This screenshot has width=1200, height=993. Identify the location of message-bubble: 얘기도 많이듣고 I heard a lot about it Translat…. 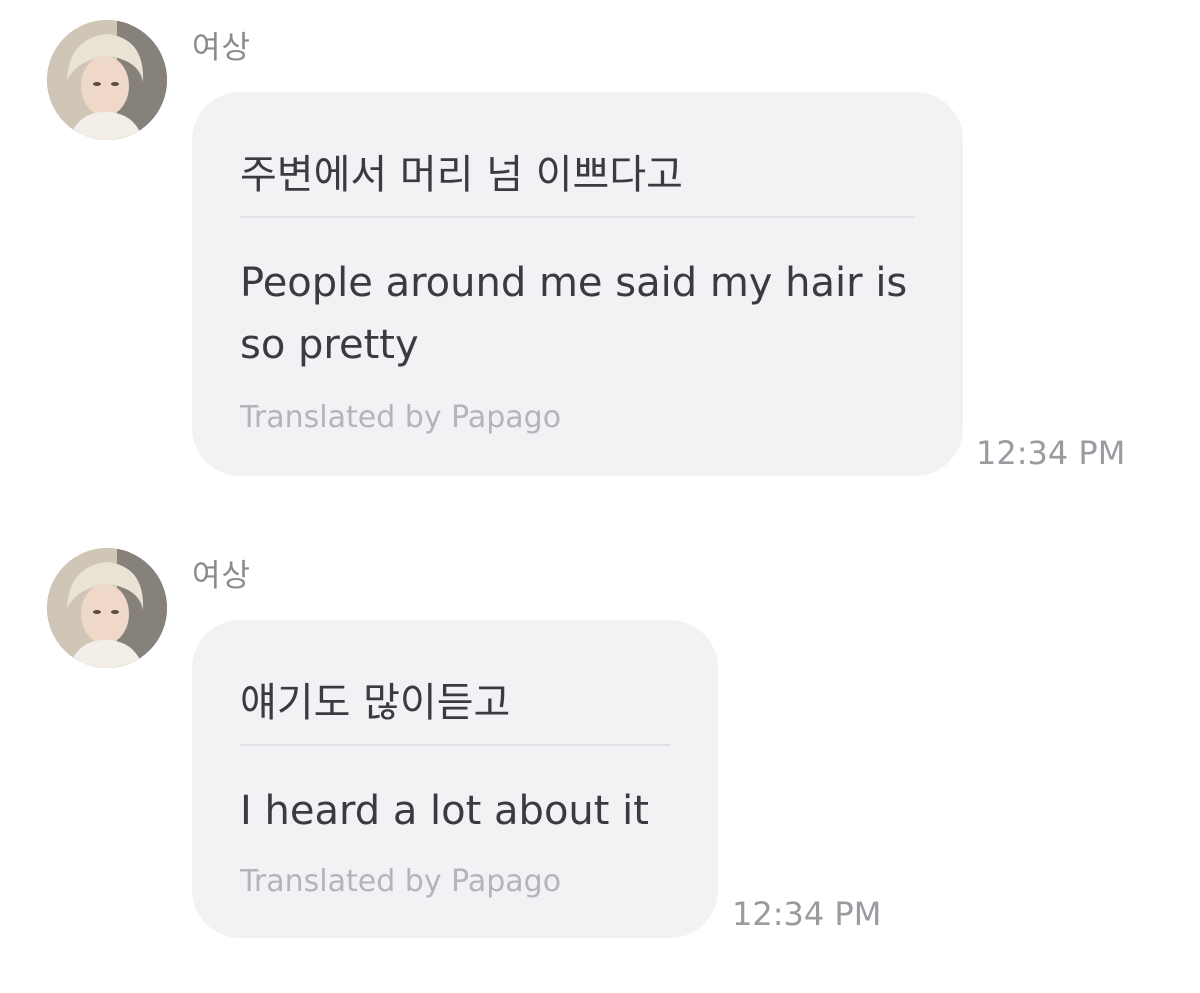
(455, 779).